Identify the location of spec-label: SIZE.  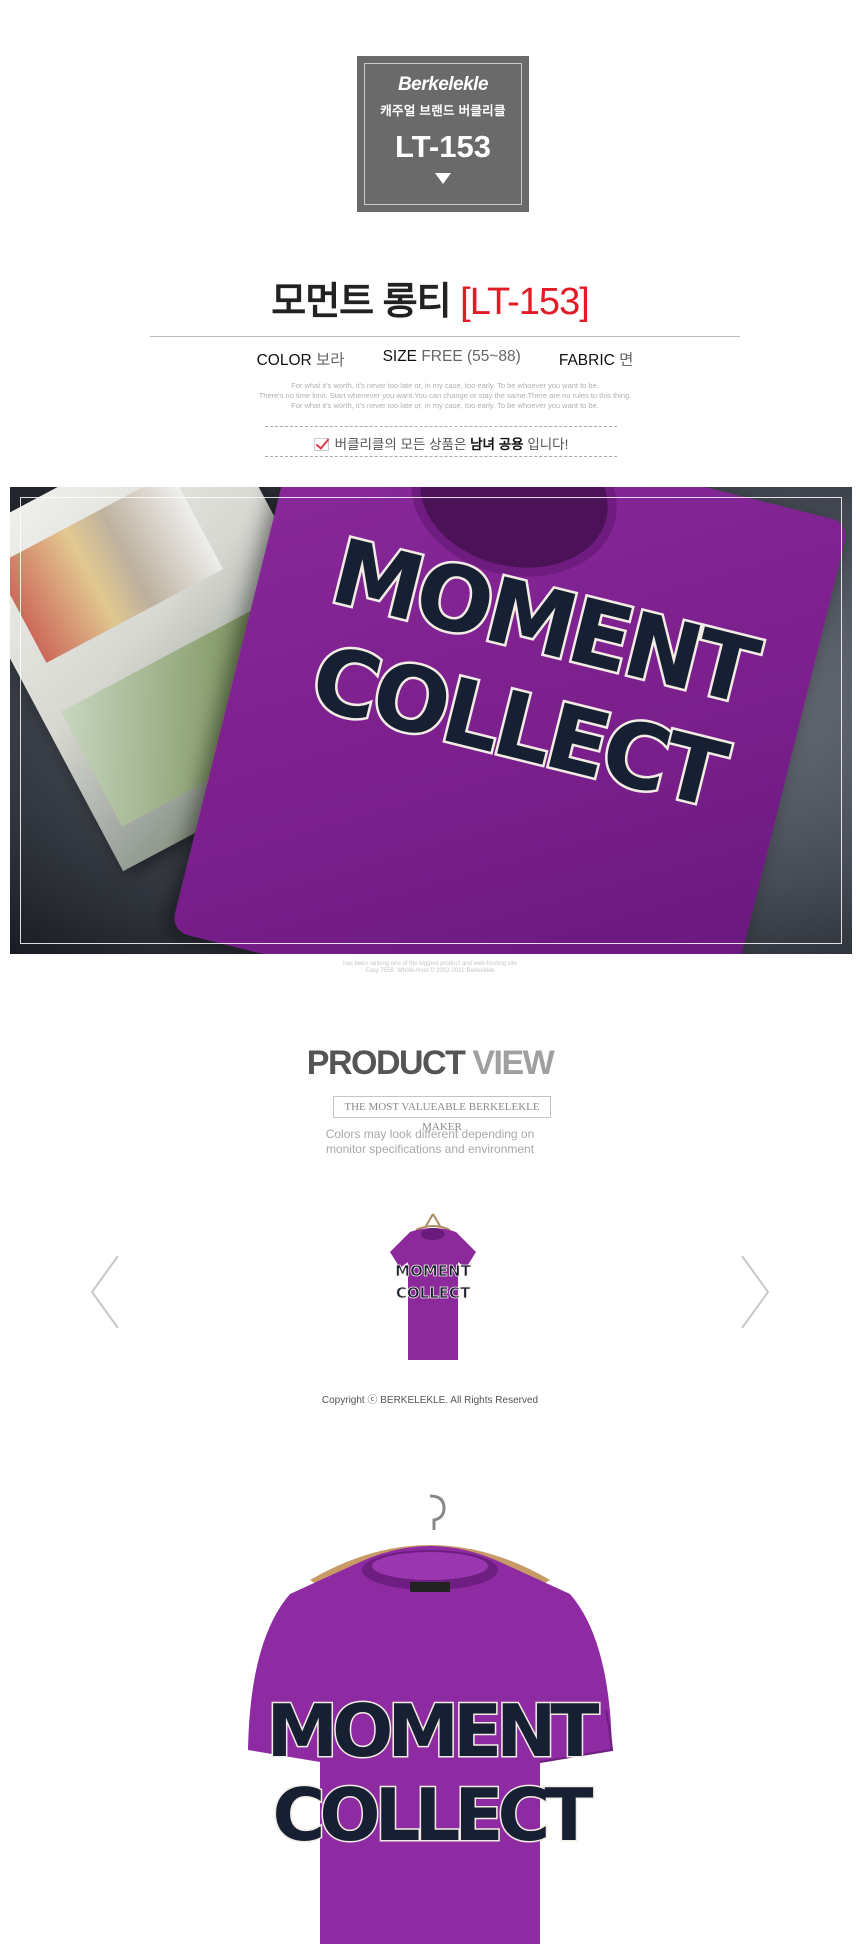
(400, 356).